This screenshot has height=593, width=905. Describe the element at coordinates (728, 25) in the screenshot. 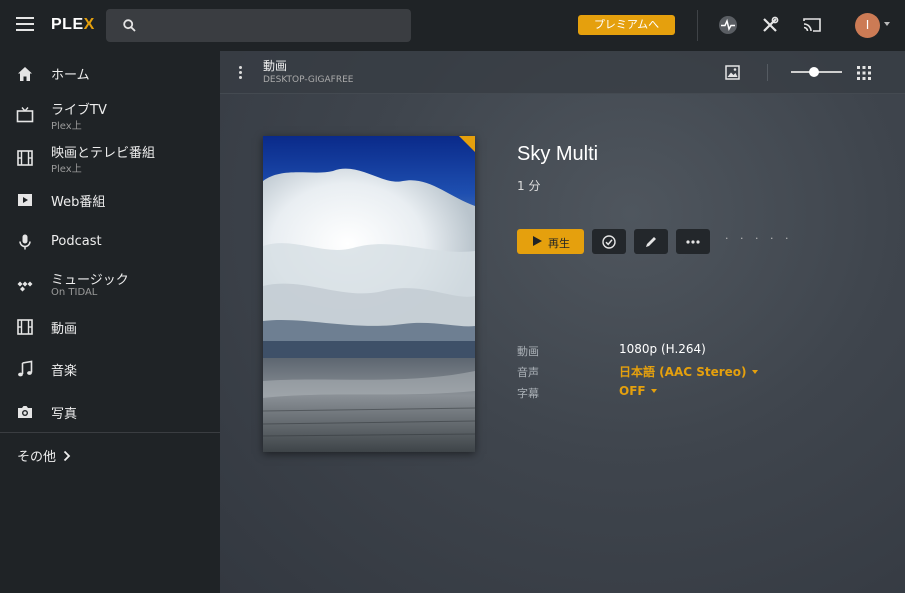

I see `activity-icon` at that location.